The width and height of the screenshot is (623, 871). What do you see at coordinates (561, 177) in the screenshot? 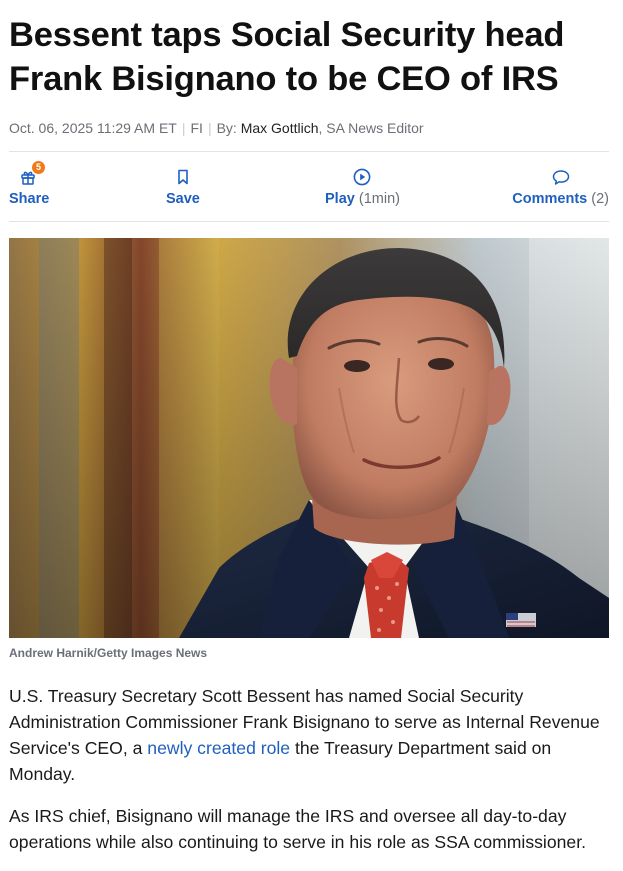
I see `comment-bubble-icon` at bounding box center [561, 177].